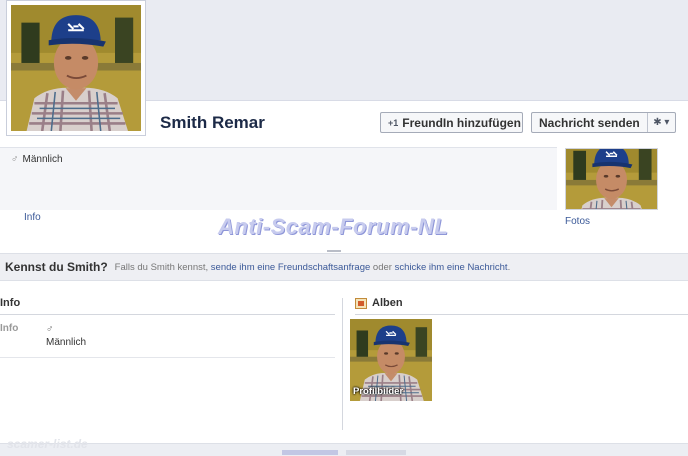  I want to click on info-section: Info Info ♂ Männlich, so click(167, 327).